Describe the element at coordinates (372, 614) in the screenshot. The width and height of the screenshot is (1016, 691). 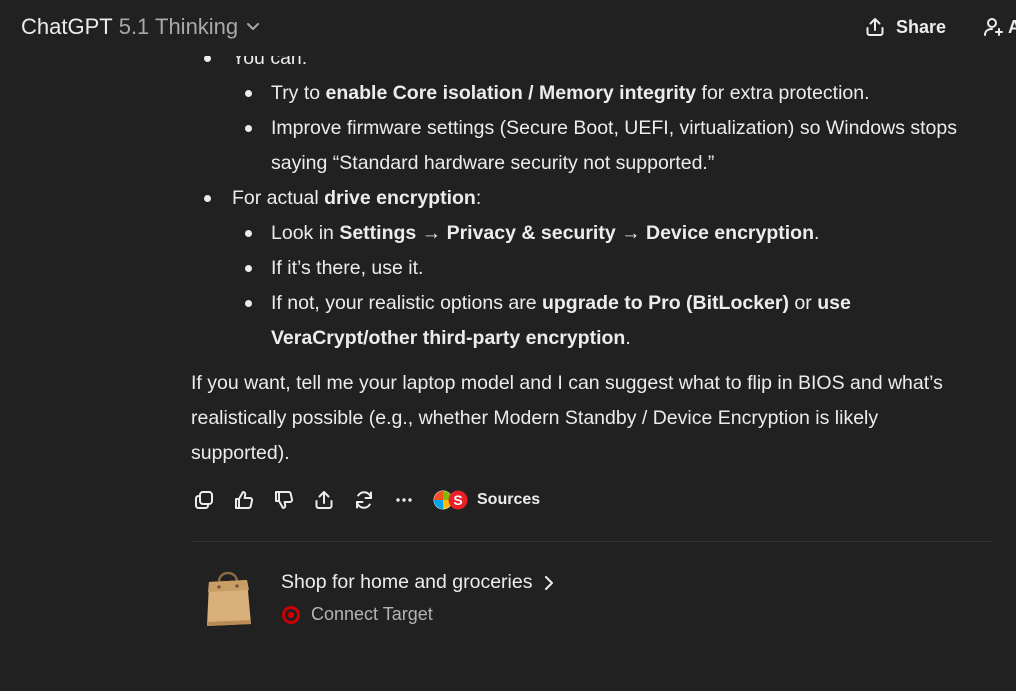
I see `shop-subtitle: Connect Target` at that location.